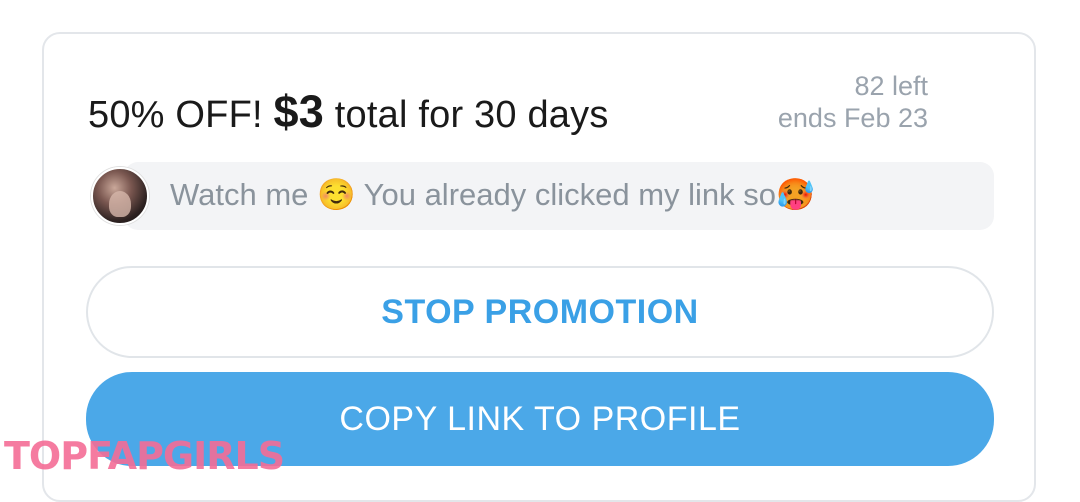 Image resolution: width=1080 pixels, height=502 pixels. I want to click on offer-remaining: 82 left, so click(891, 86).